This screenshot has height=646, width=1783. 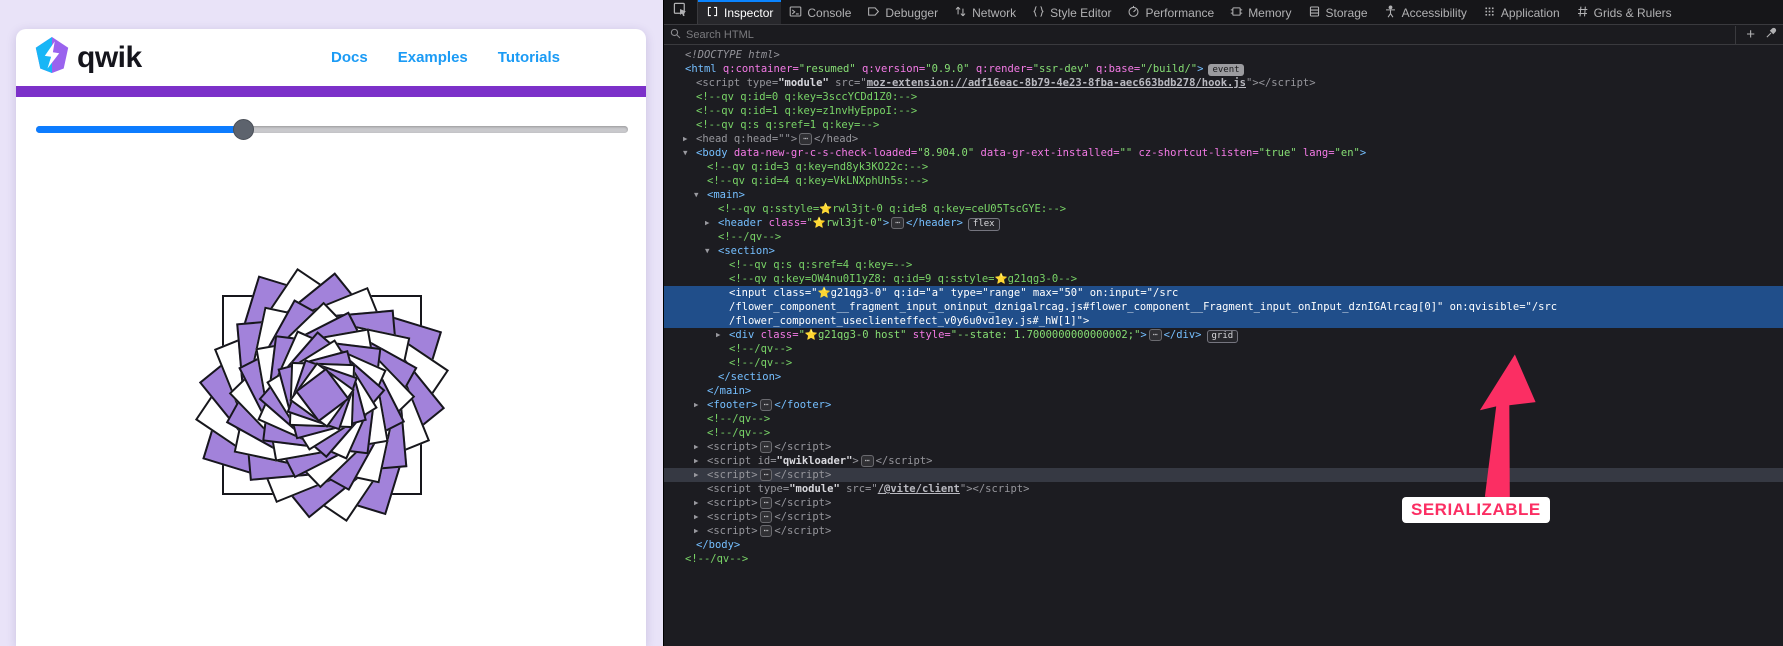 I want to click on code-segment: <!--qv q:id=0 q:key=3sccYCDd1Z0:-->, so click(x=807, y=97).